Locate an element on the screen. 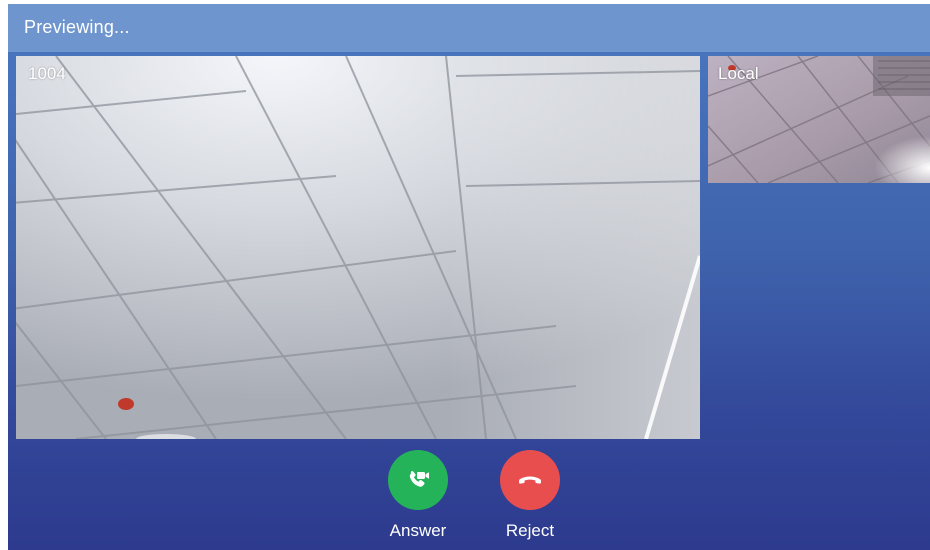 This screenshot has width=930, height=550. hang-up-icon is located at coordinates (530, 480).